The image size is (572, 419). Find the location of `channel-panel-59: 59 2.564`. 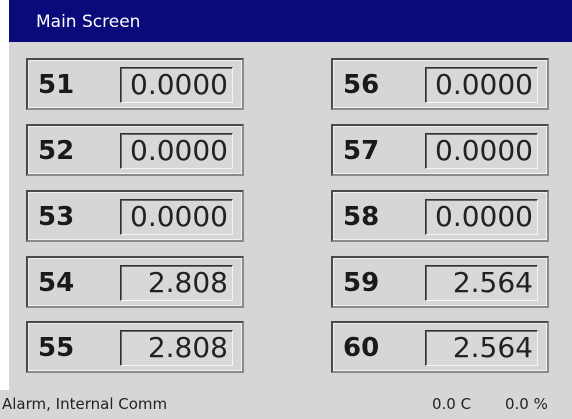

channel-panel-59: 59 2.564 is located at coordinates (440, 282).